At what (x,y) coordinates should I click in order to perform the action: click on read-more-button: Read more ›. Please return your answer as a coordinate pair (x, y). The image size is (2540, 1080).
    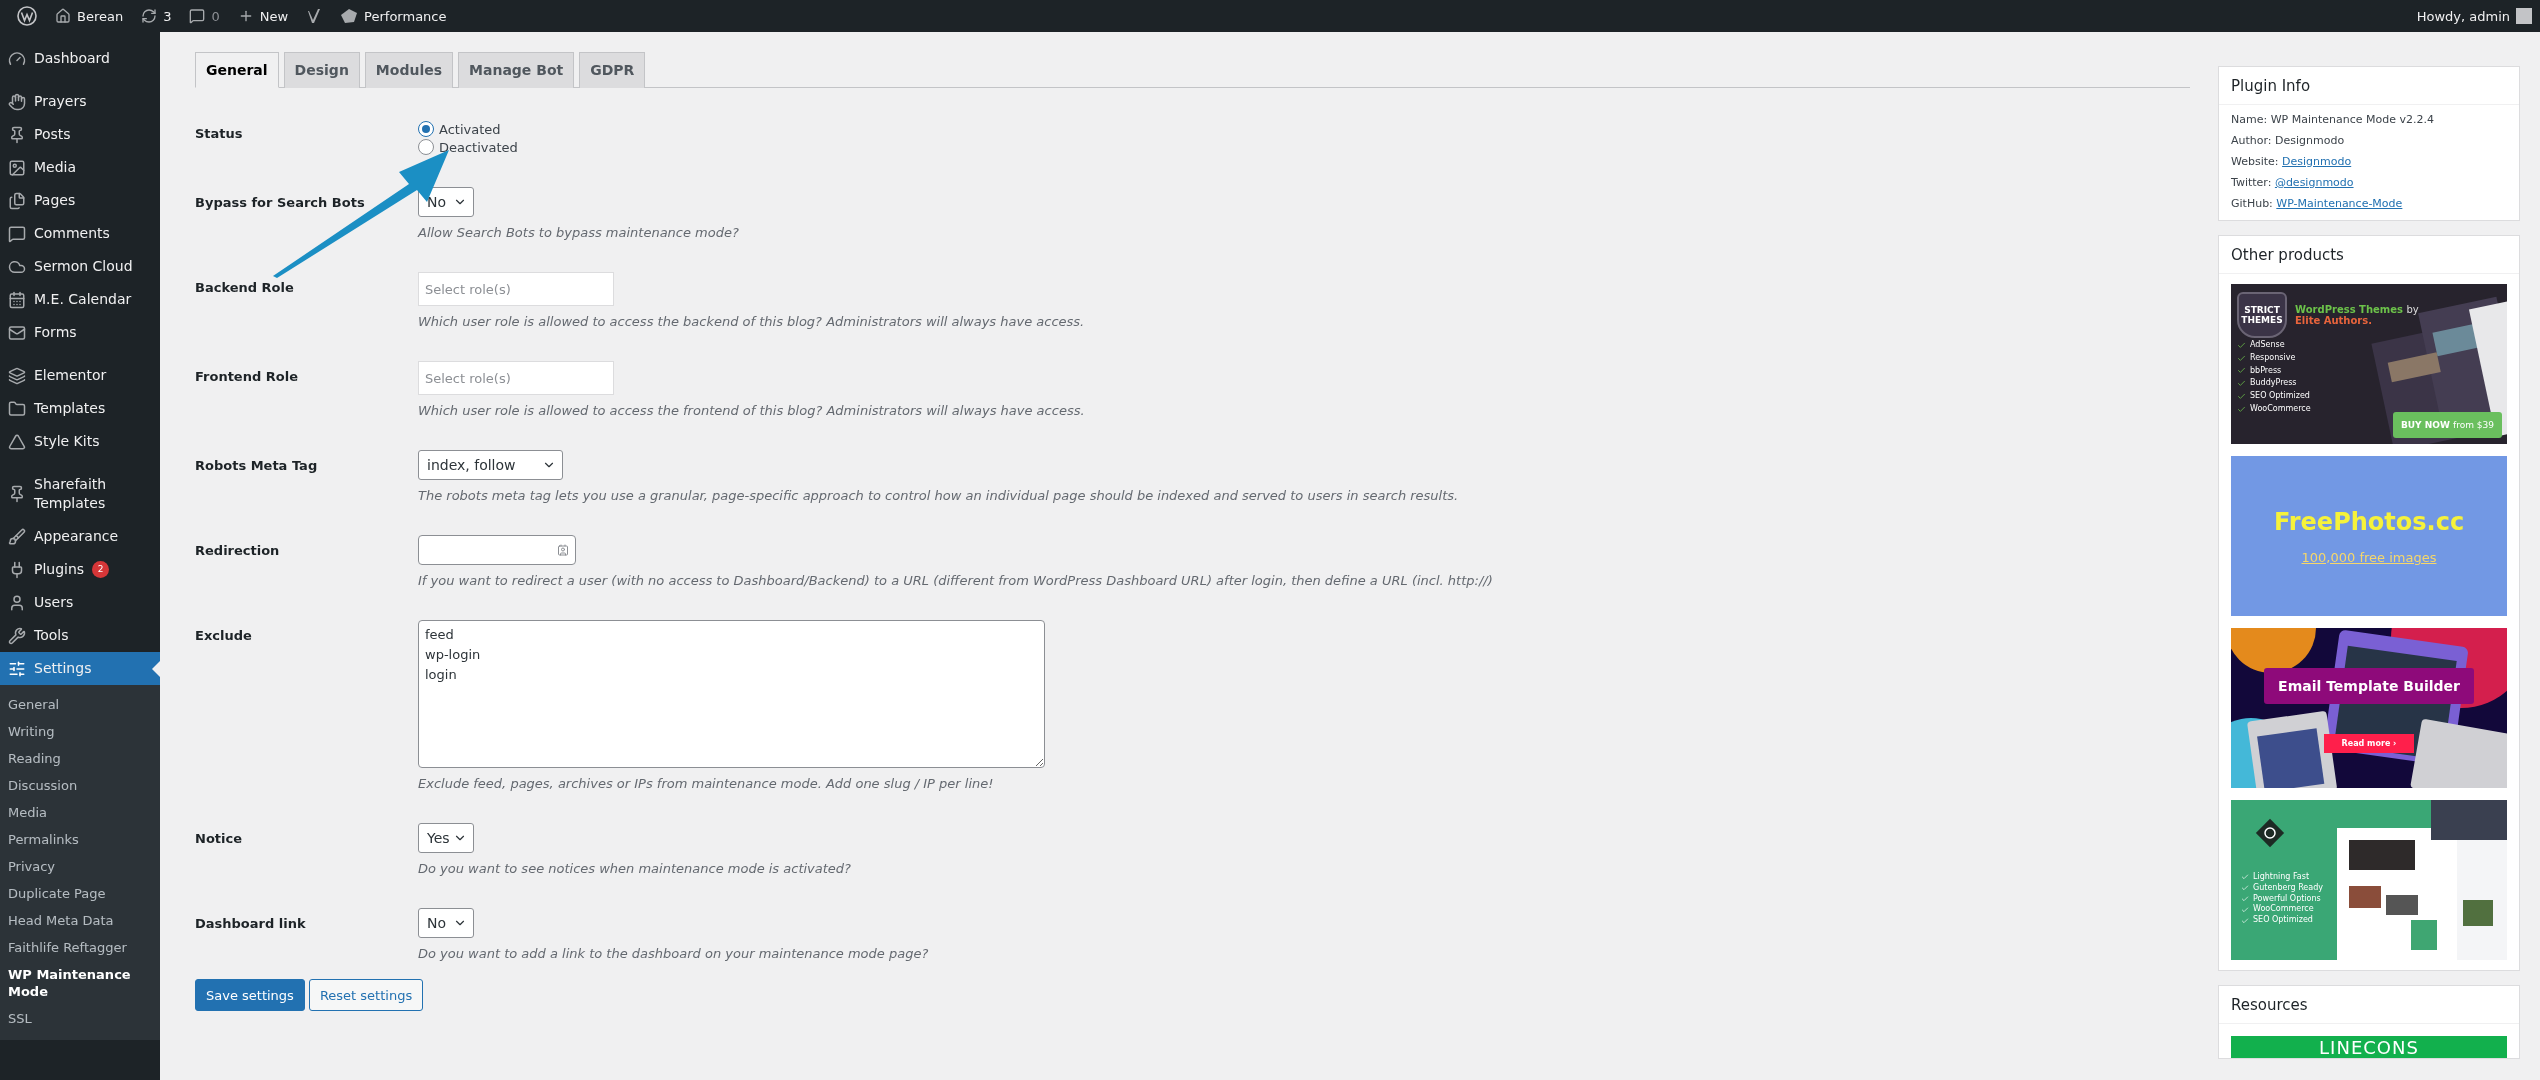
    Looking at the image, I should click on (2369, 743).